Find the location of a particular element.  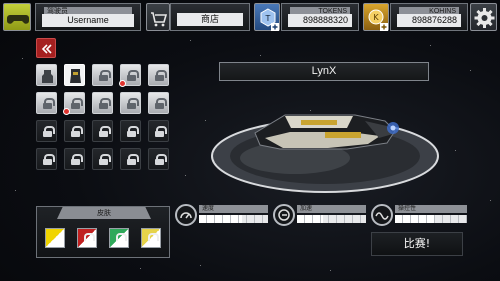

controller-button is located at coordinates (17, 17).